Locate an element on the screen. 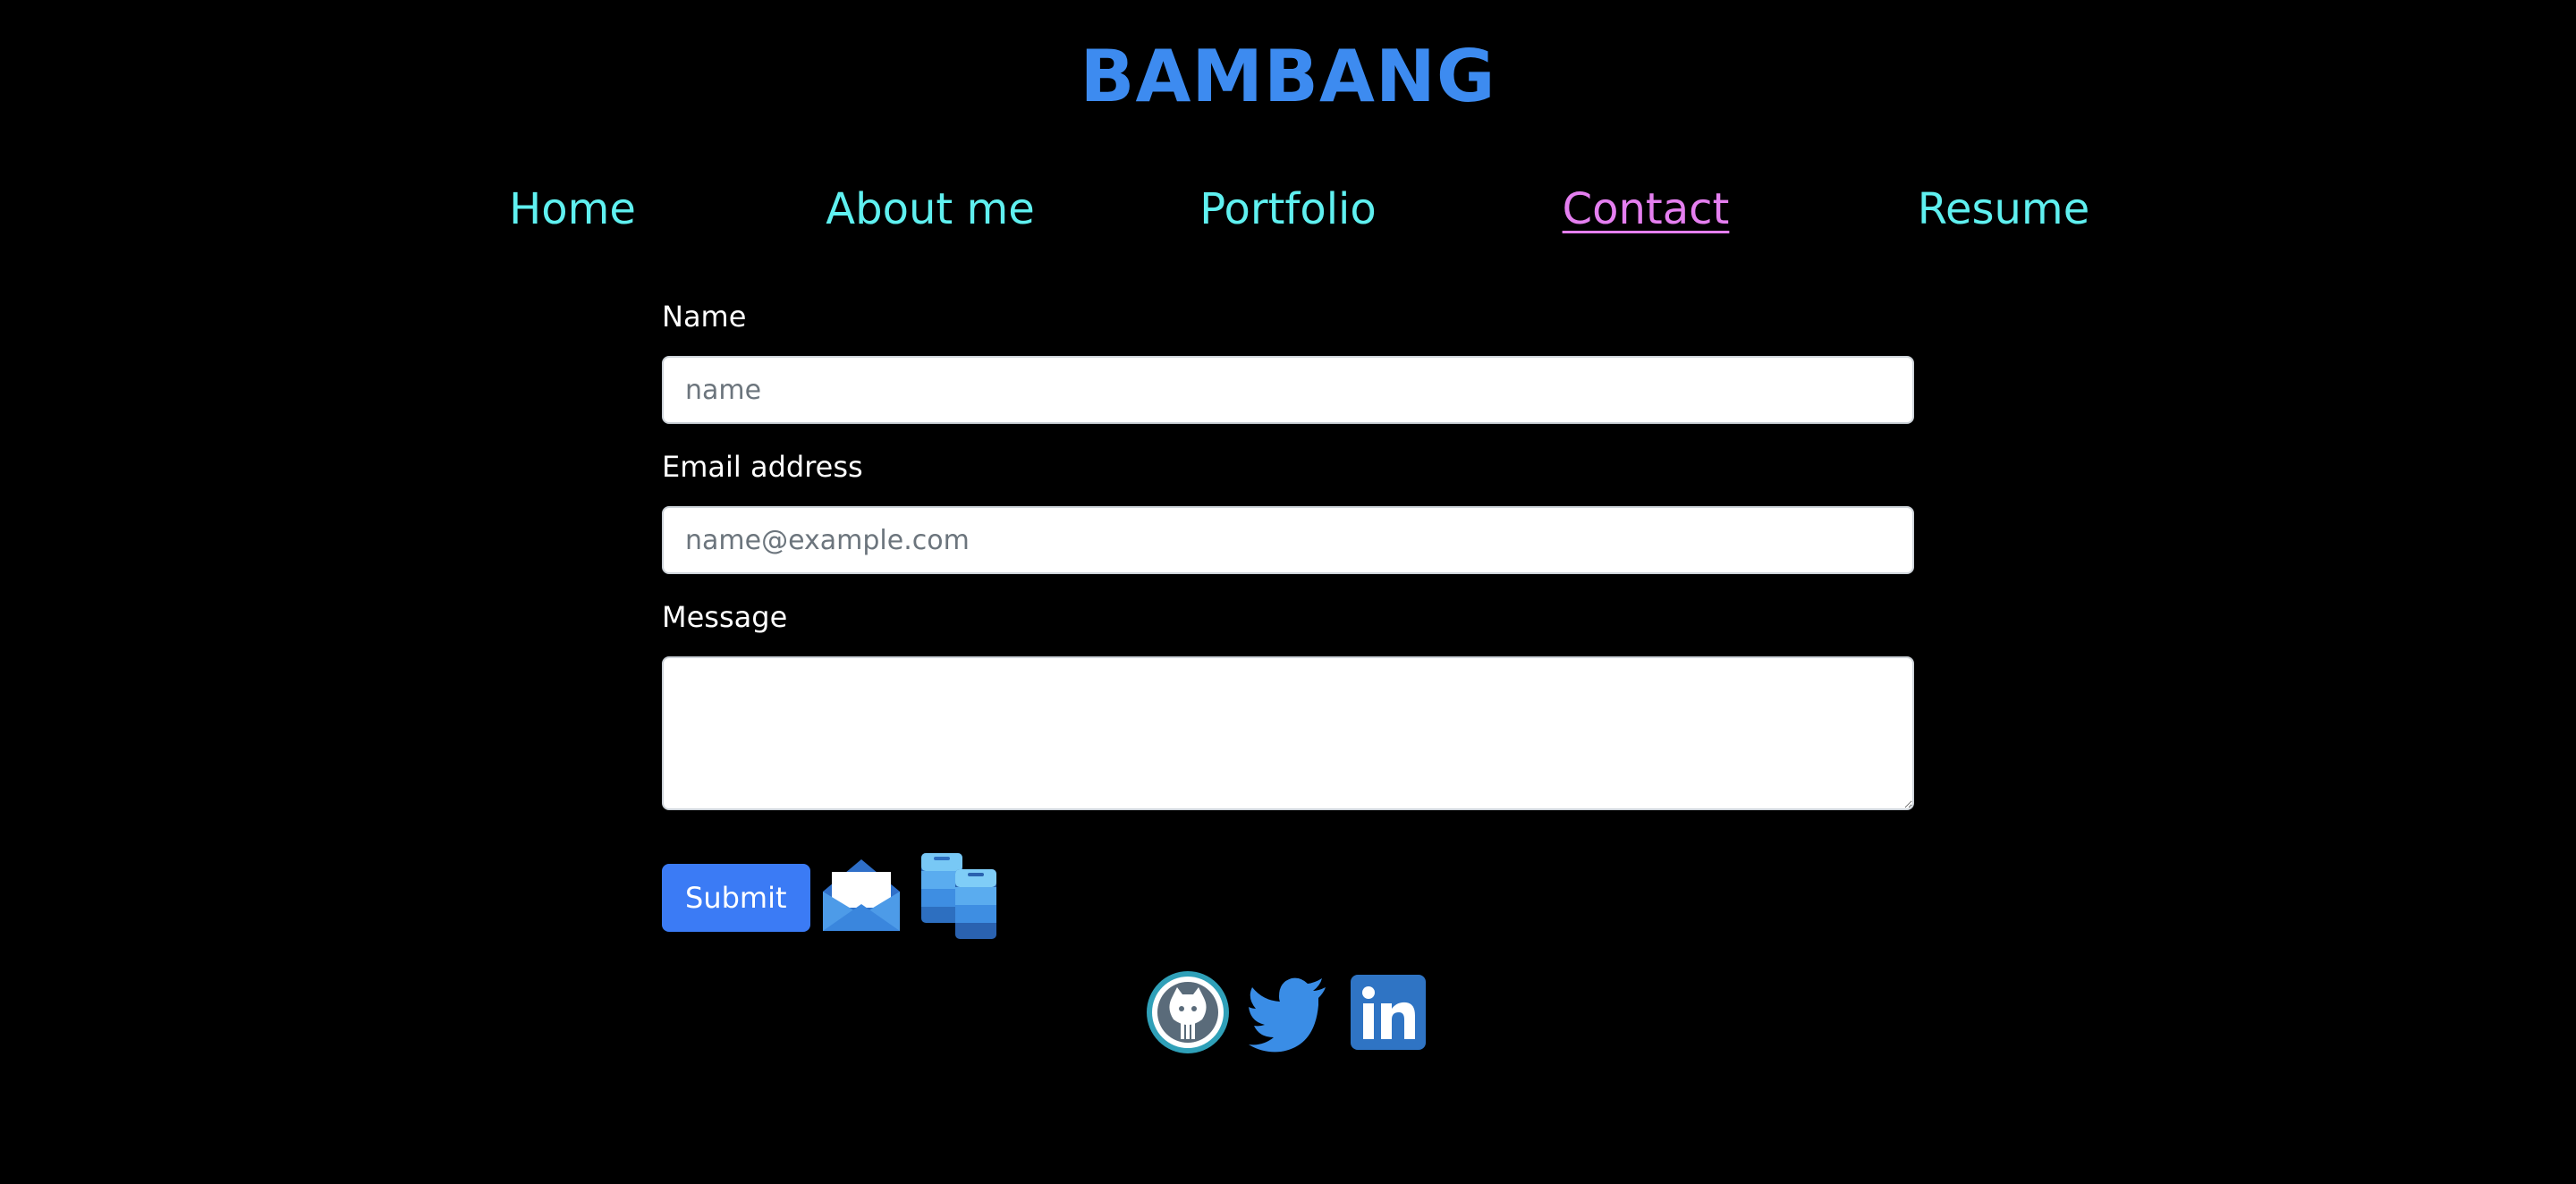 This screenshot has height=1184, width=2576. phone-icon is located at coordinates (959, 897).